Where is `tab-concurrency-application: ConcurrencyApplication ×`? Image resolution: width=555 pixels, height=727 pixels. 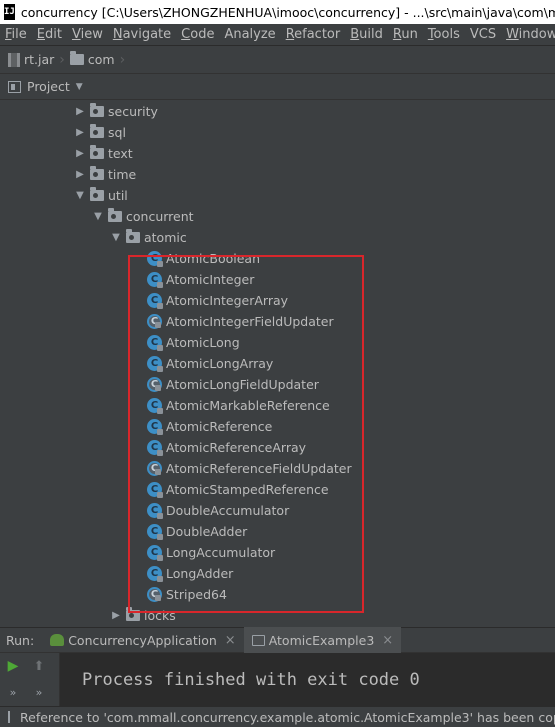 tab-concurrency-application: ConcurrencyApplication × is located at coordinates (143, 640).